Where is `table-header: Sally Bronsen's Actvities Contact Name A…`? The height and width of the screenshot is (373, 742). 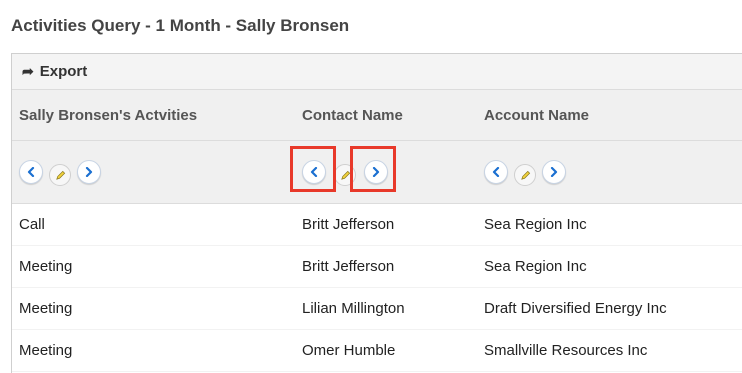
table-header: Sally Bronsen's Actvities Contact Name A… is located at coordinates (377, 115).